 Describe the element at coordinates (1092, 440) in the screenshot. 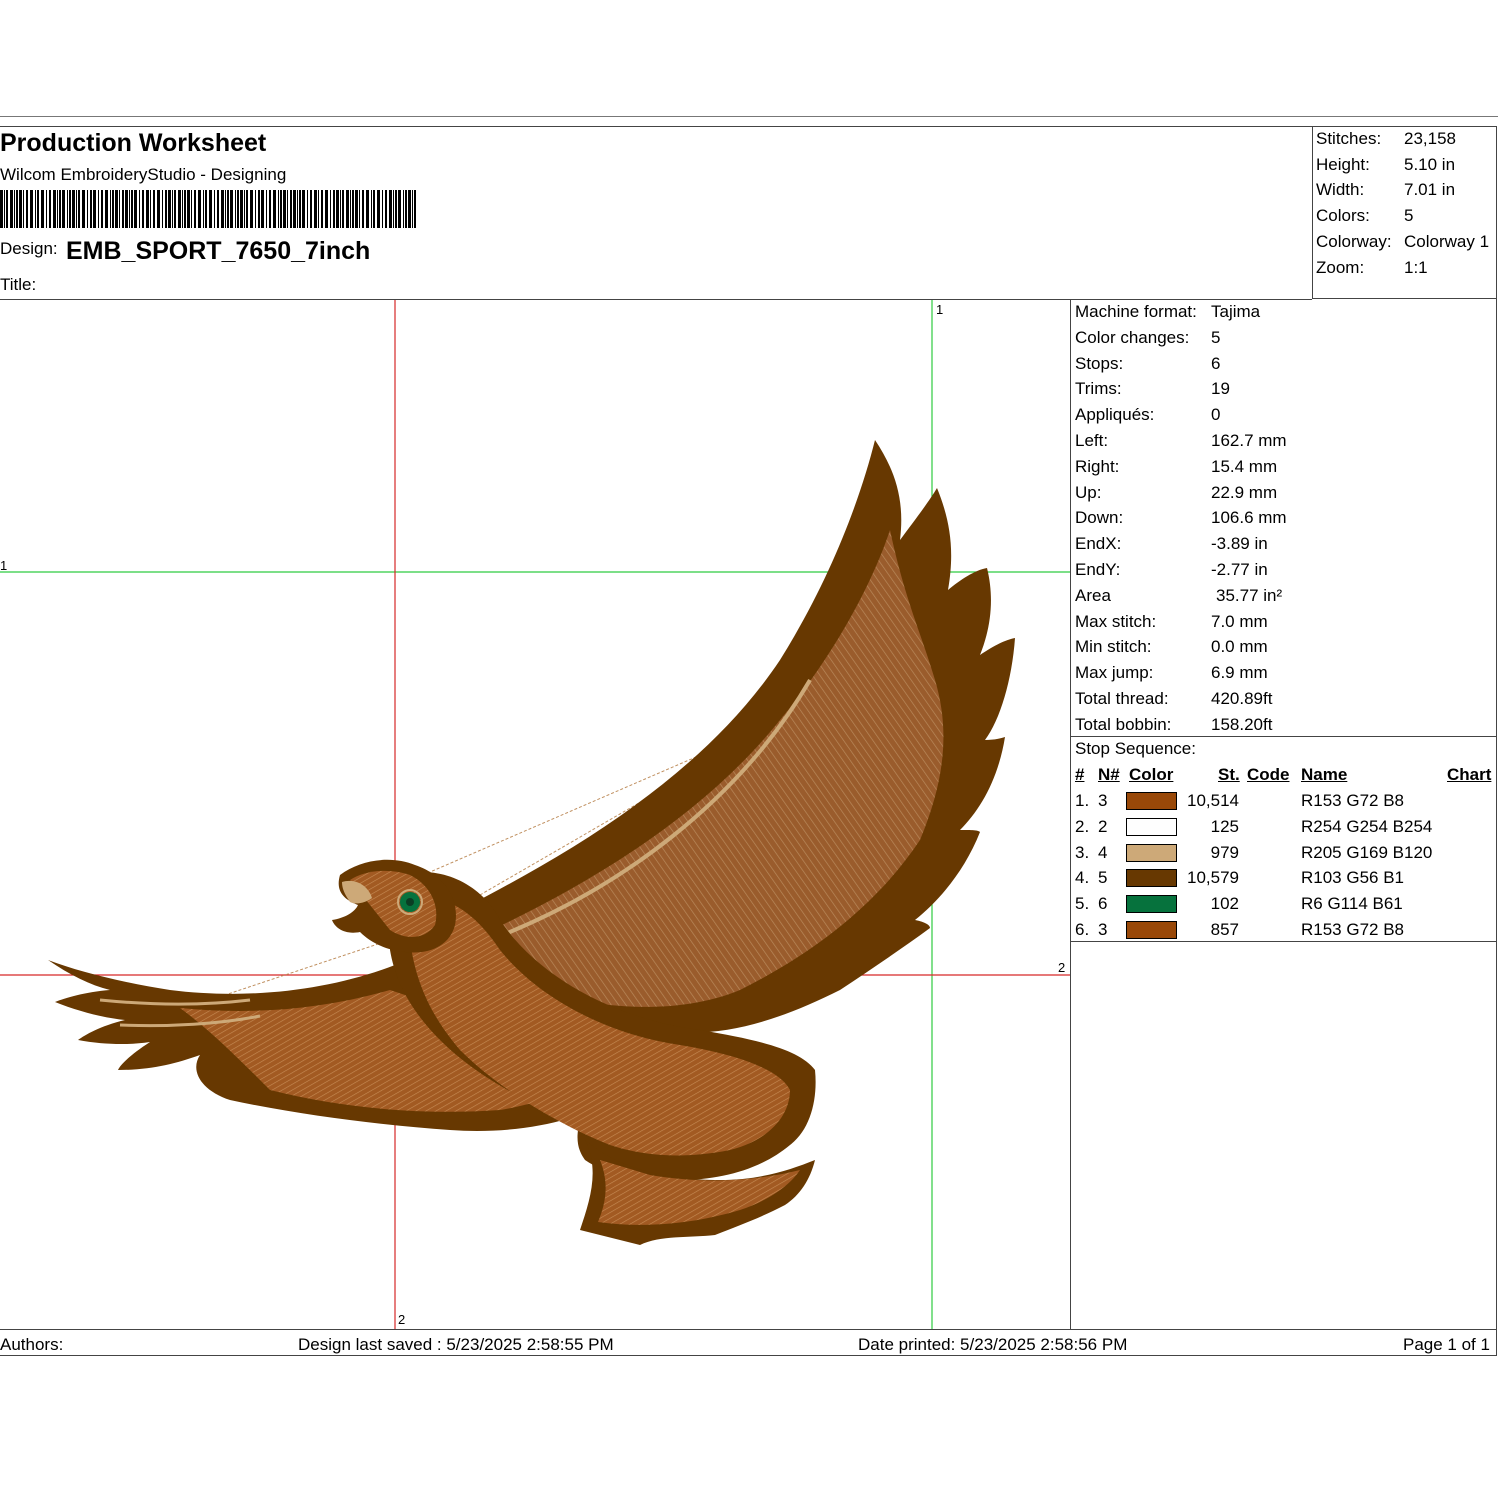

I see `machine-info-label: Left:` at that location.